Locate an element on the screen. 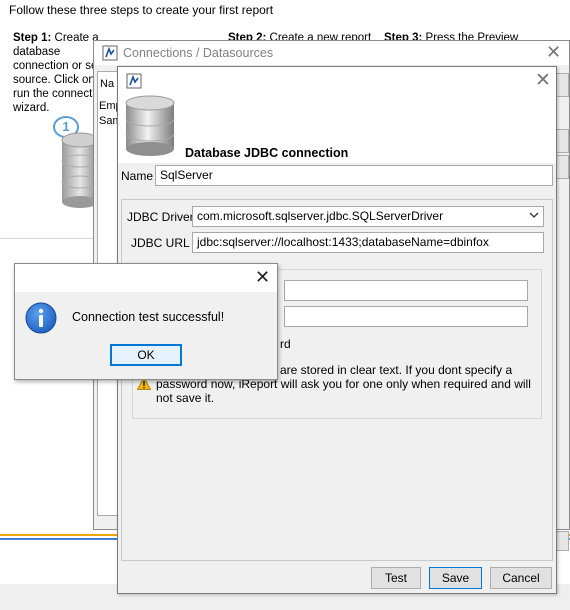  database-icon is located at coordinates (150, 125).